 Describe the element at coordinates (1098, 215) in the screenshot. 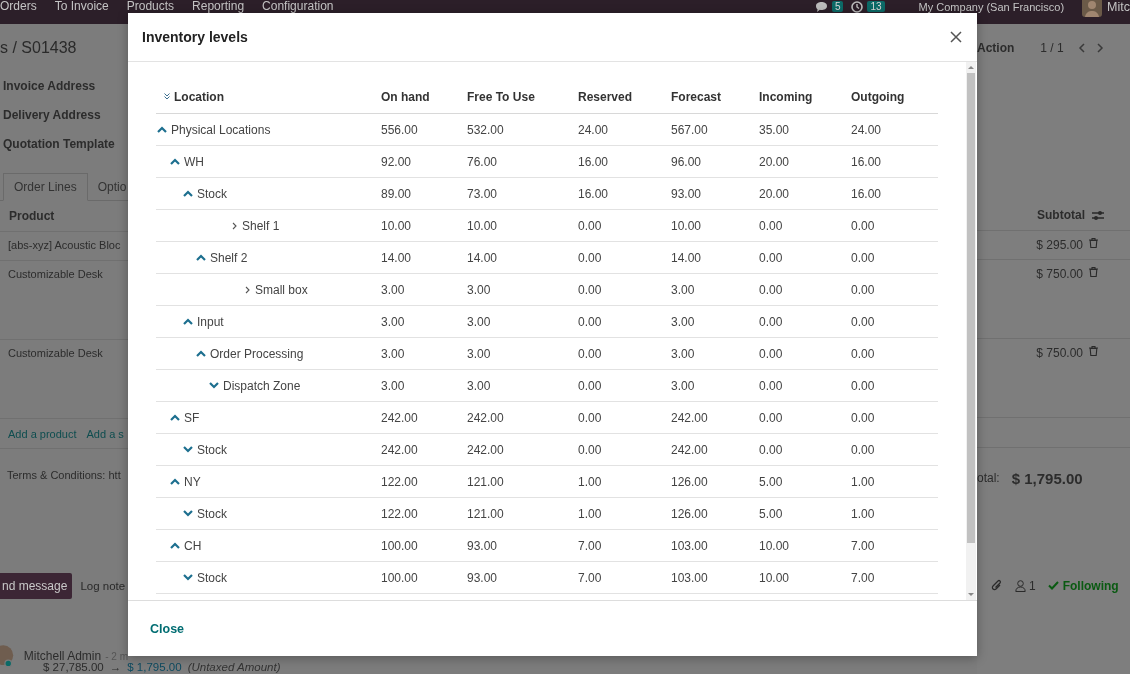

I see `sliders-icon` at that location.